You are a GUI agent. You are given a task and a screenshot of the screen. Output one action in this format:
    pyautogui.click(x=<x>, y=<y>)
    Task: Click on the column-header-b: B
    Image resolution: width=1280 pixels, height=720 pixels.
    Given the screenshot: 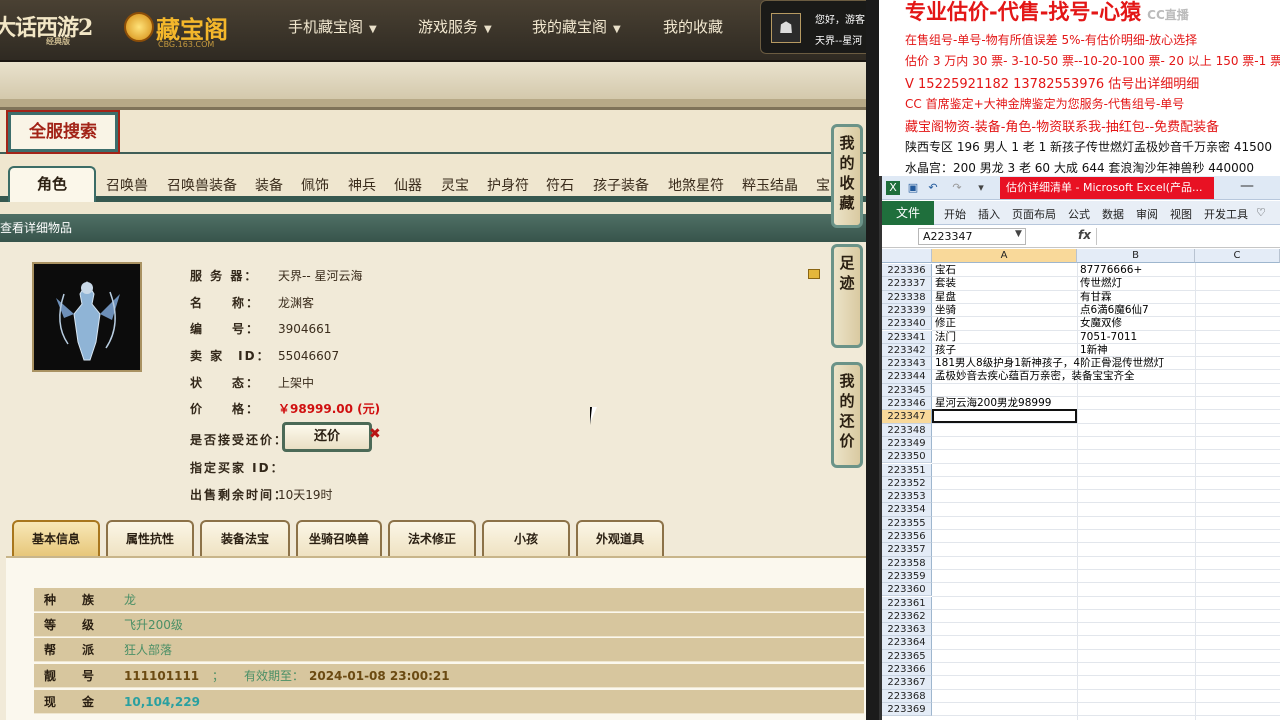 What is the action you would take?
    pyautogui.click(x=1136, y=256)
    